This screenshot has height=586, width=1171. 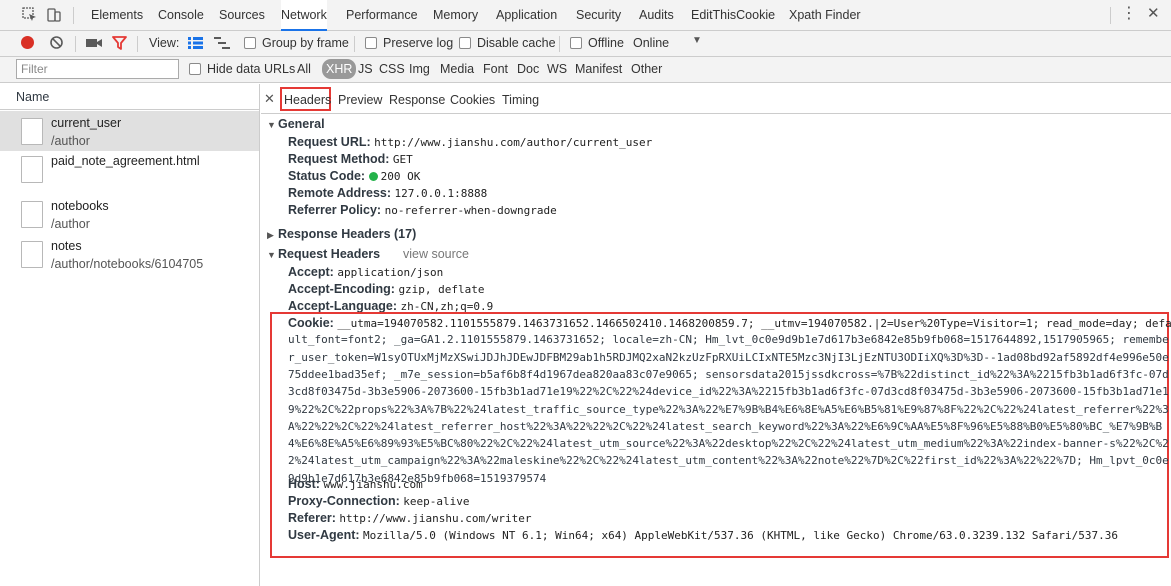 I want to click on header-value: http://www.jianshu.com/writer, so click(x=435, y=518).